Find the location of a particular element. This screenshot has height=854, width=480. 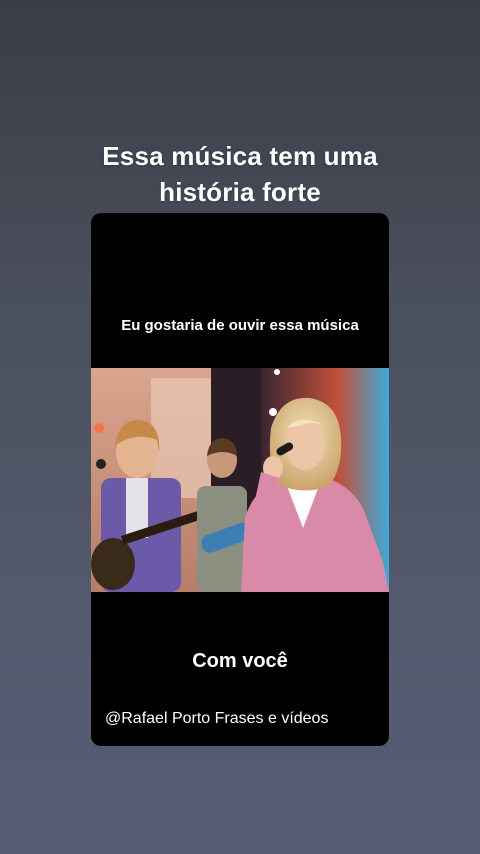

creator-watermark: @Rafael Porto Frases e vídeos is located at coordinates (217, 718).